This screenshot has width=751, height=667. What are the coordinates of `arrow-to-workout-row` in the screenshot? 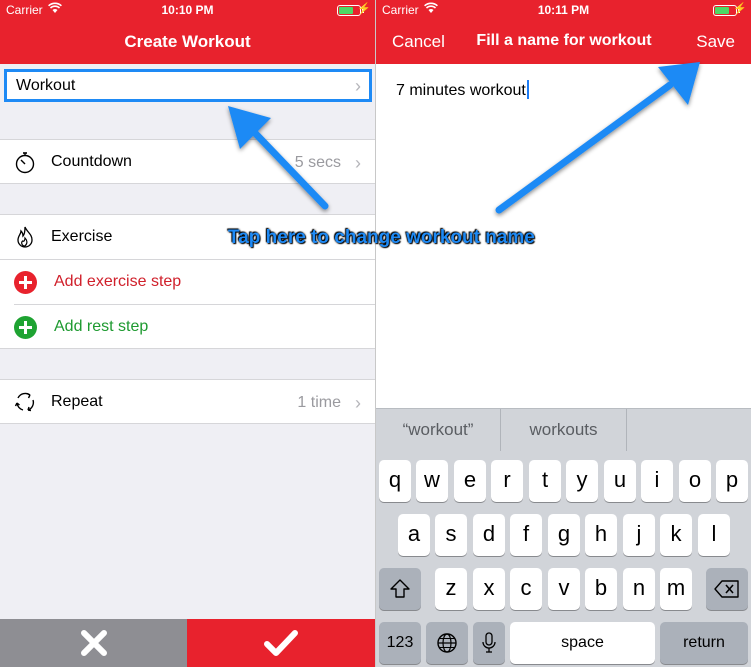 It's located at (278, 158).